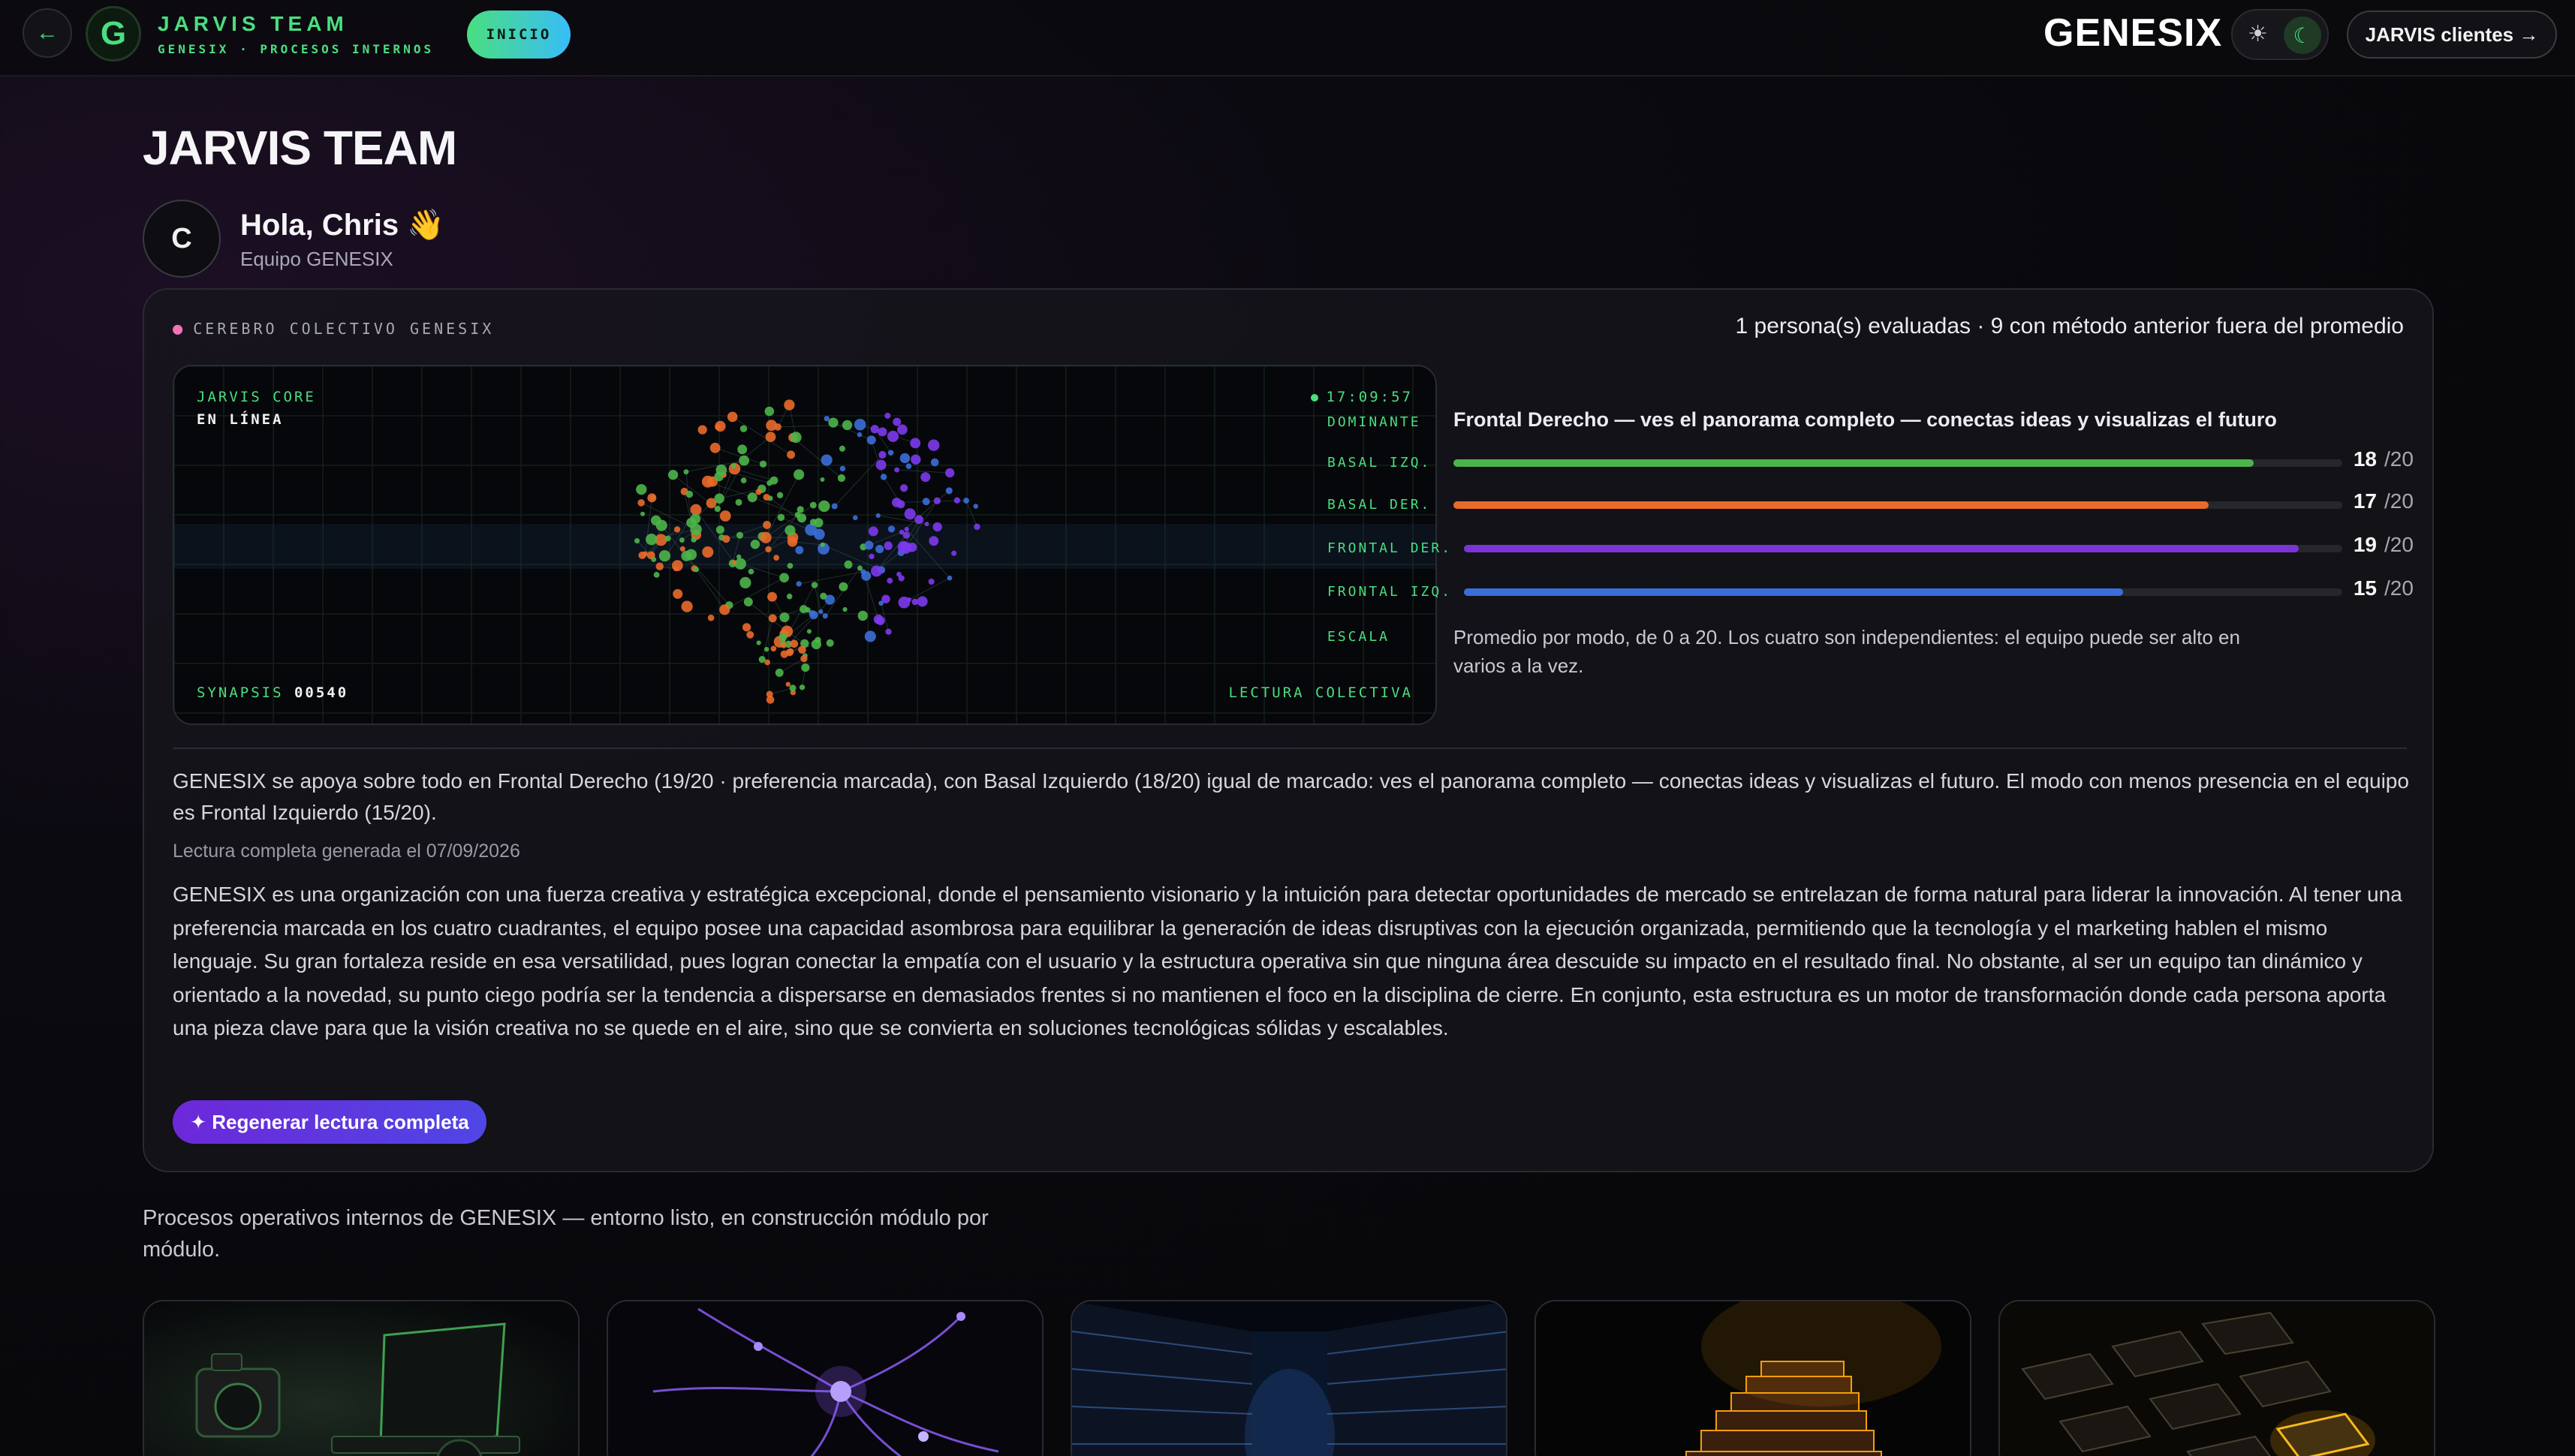 The image size is (2575, 1456). I want to click on stairs-image, so click(1753, 1378).